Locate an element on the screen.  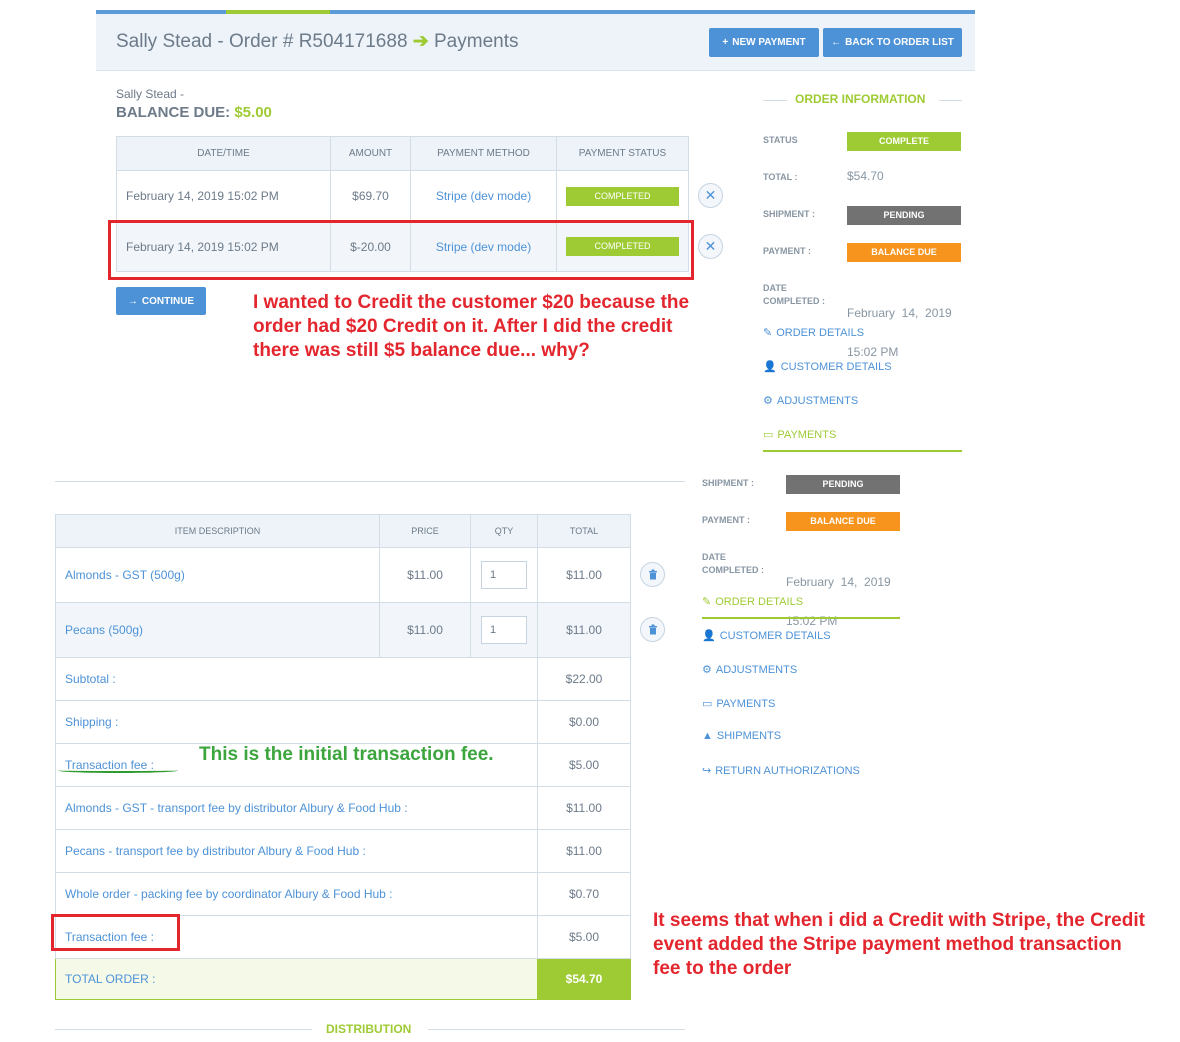
column-header: PAYMENT METHOD is located at coordinates (483, 153).